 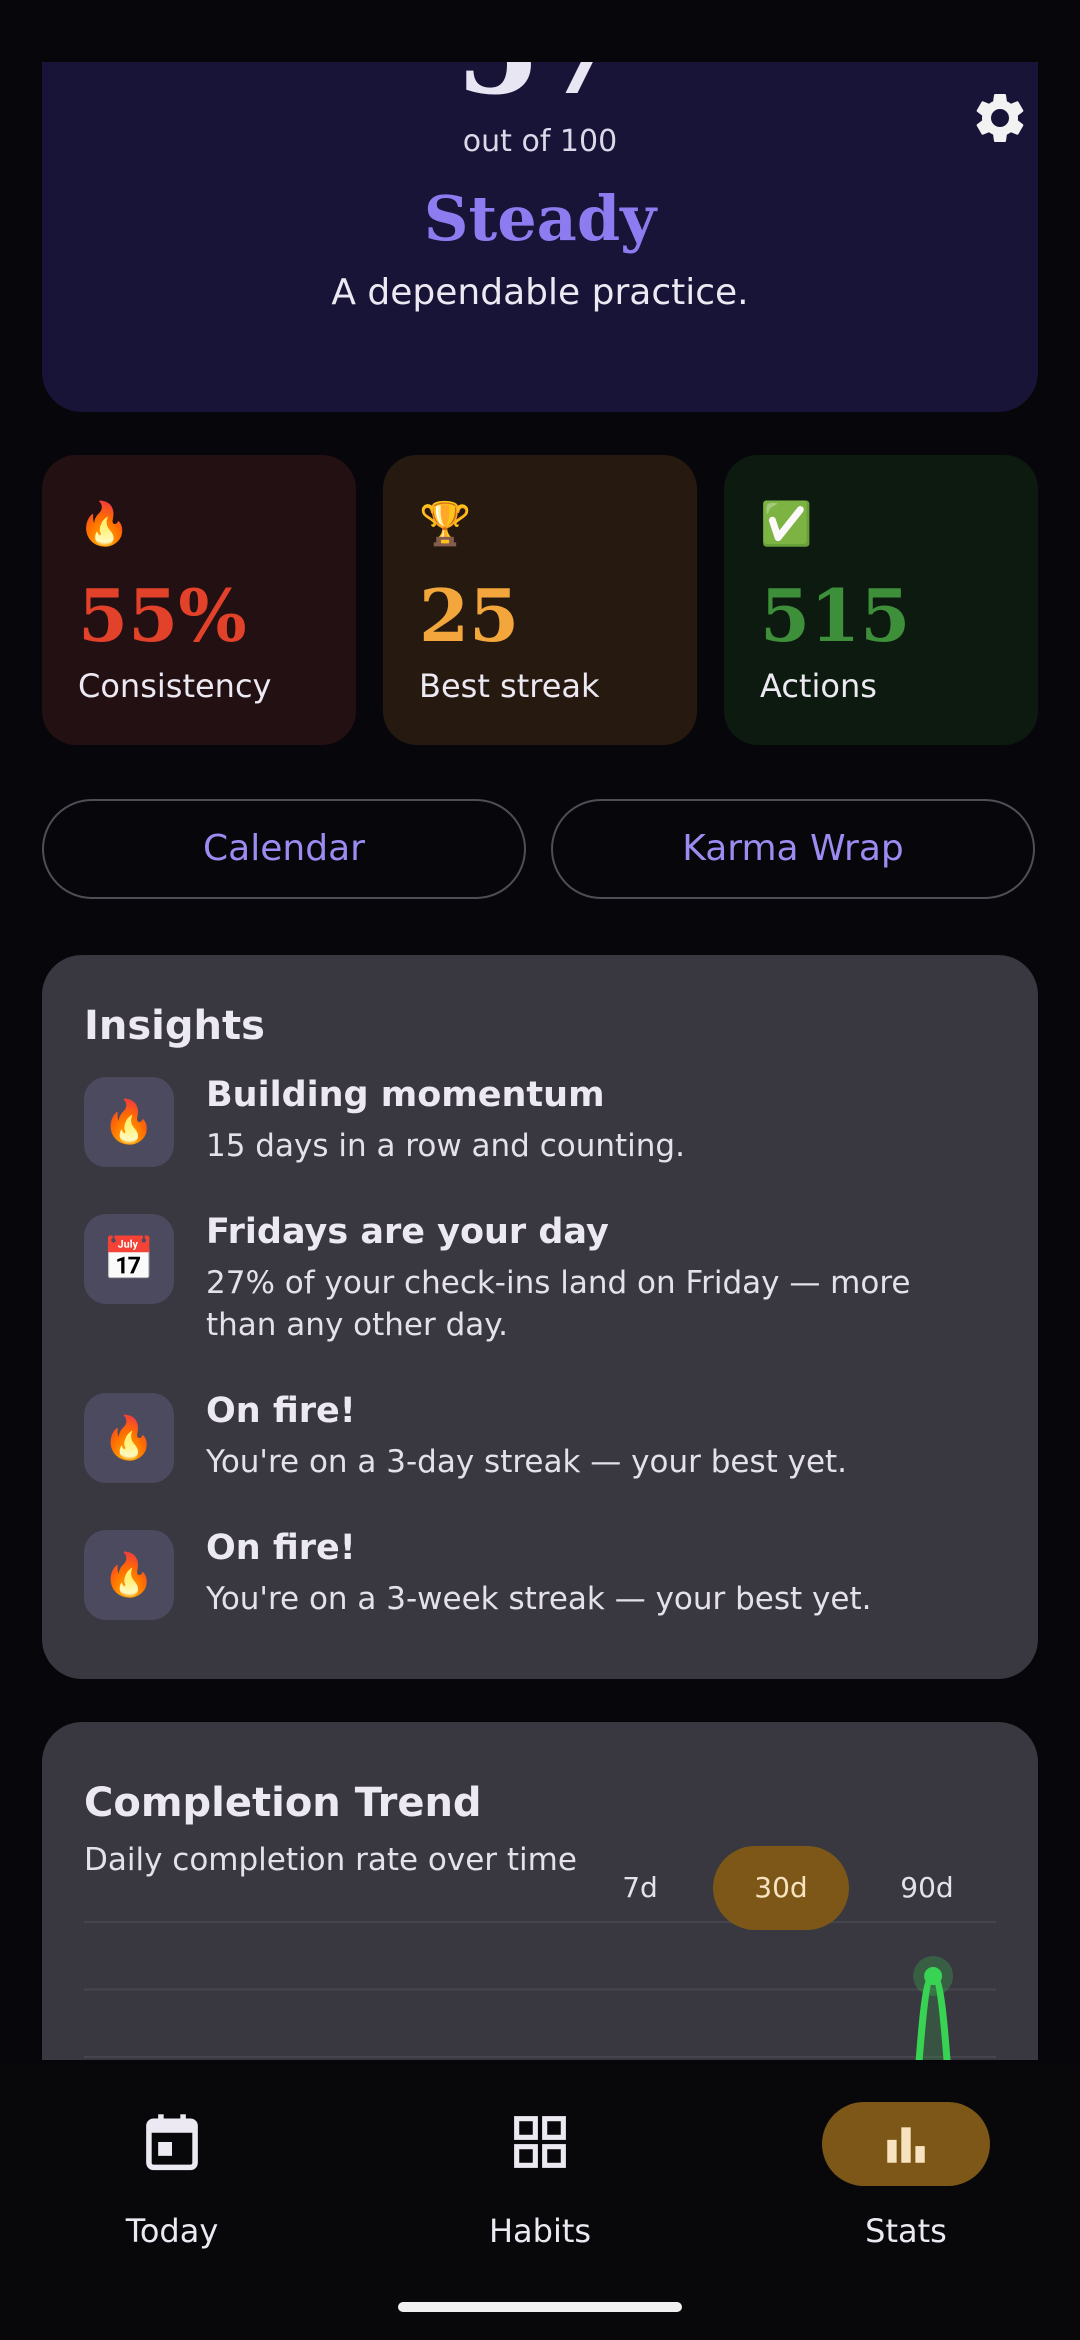 I want to click on active-indicator, so click(x=906, y=2144).